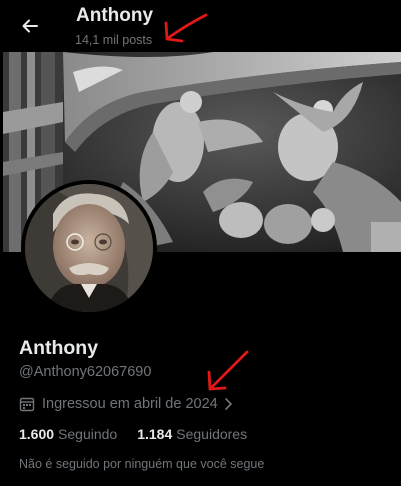 Image resolution: width=401 pixels, height=486 pixels. I want to click on header-posts-count: 14,1 mil posts, so click(114, 40).